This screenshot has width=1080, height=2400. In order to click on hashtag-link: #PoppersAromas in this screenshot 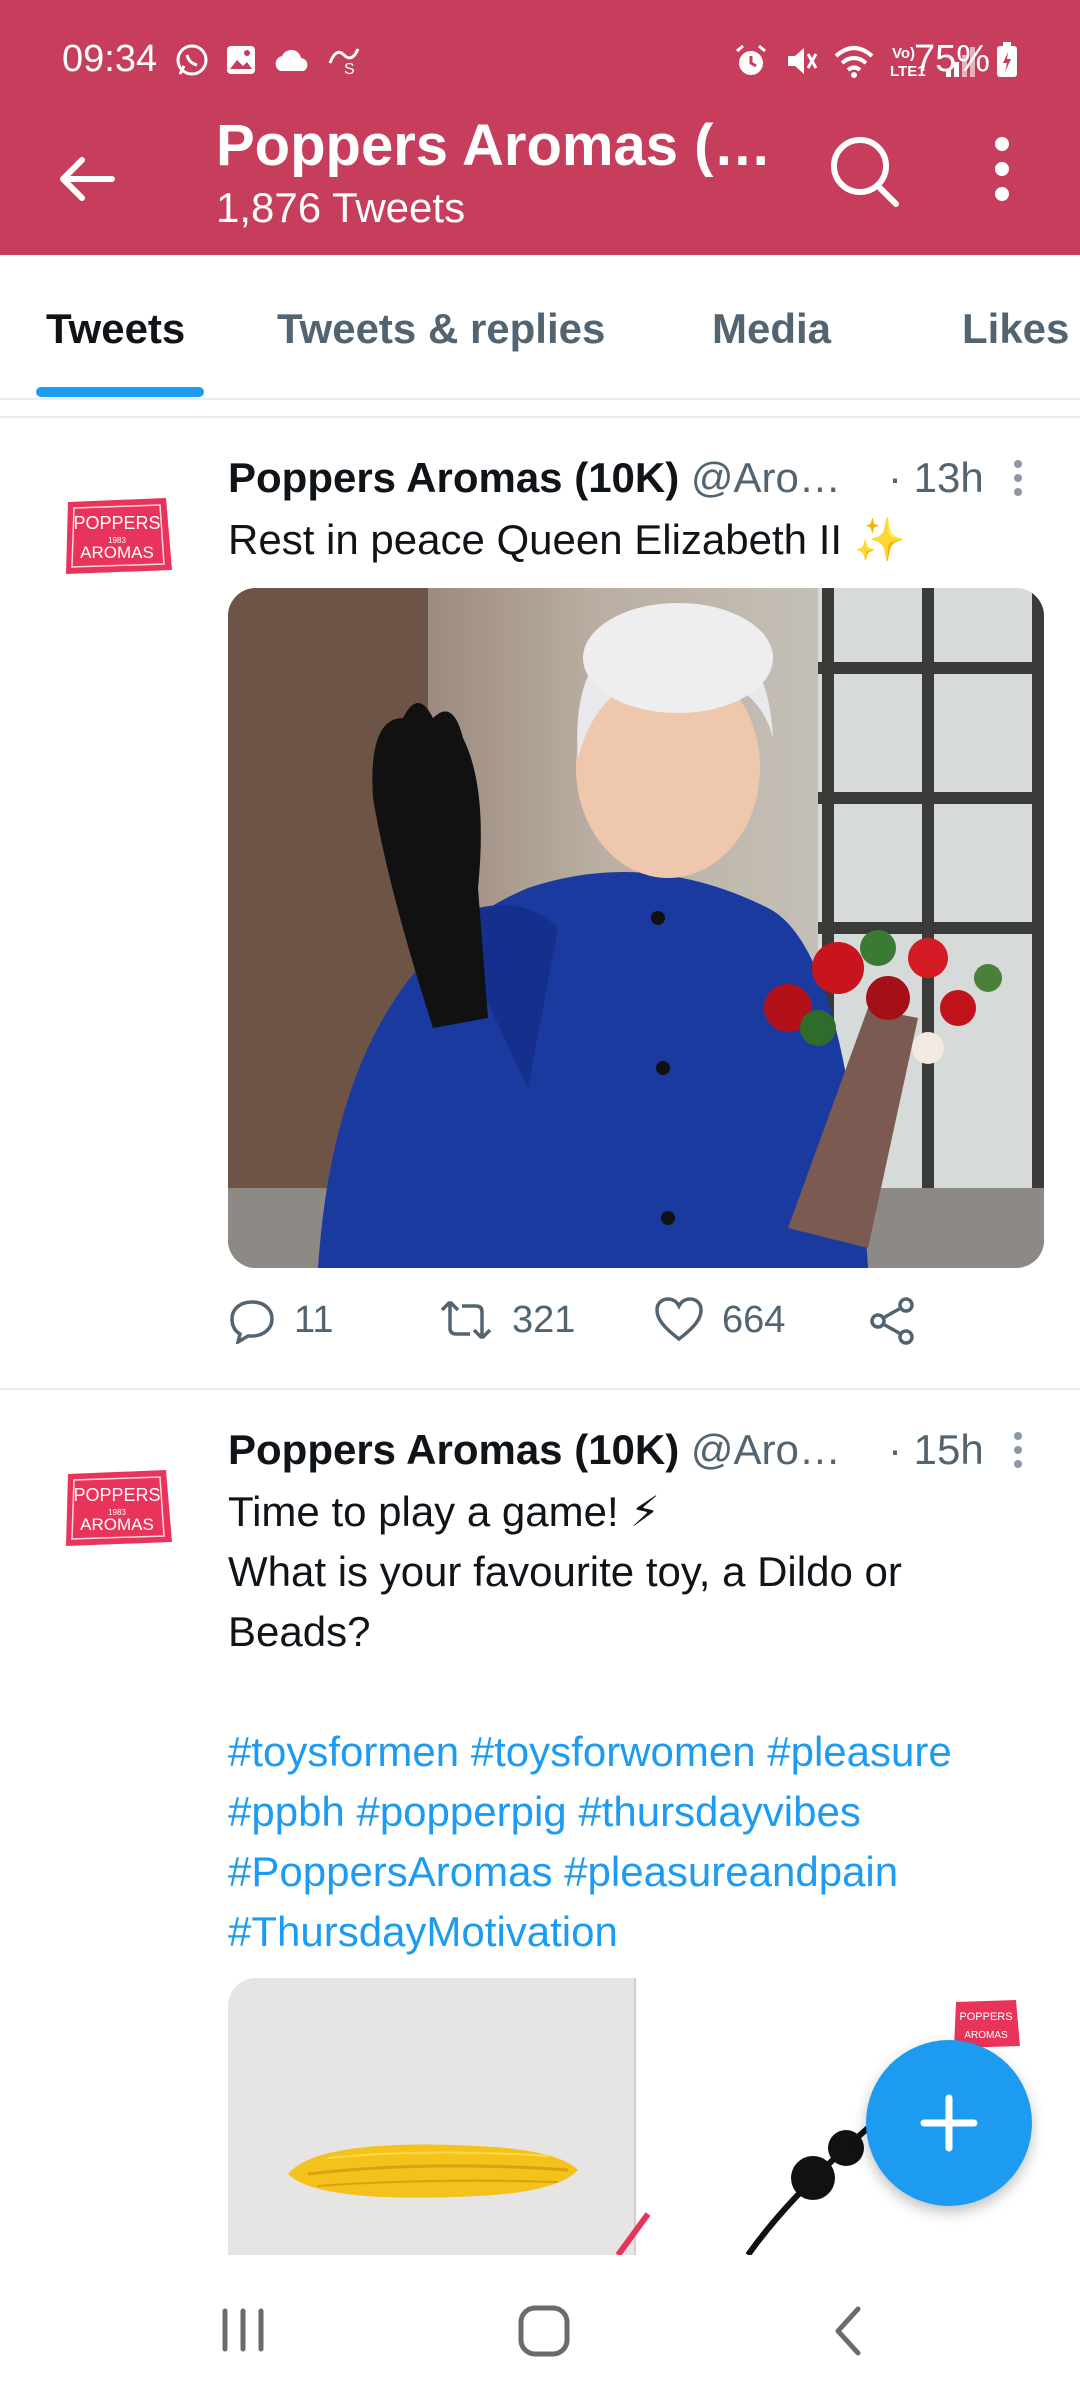, I will do `click(390, 1871)`.